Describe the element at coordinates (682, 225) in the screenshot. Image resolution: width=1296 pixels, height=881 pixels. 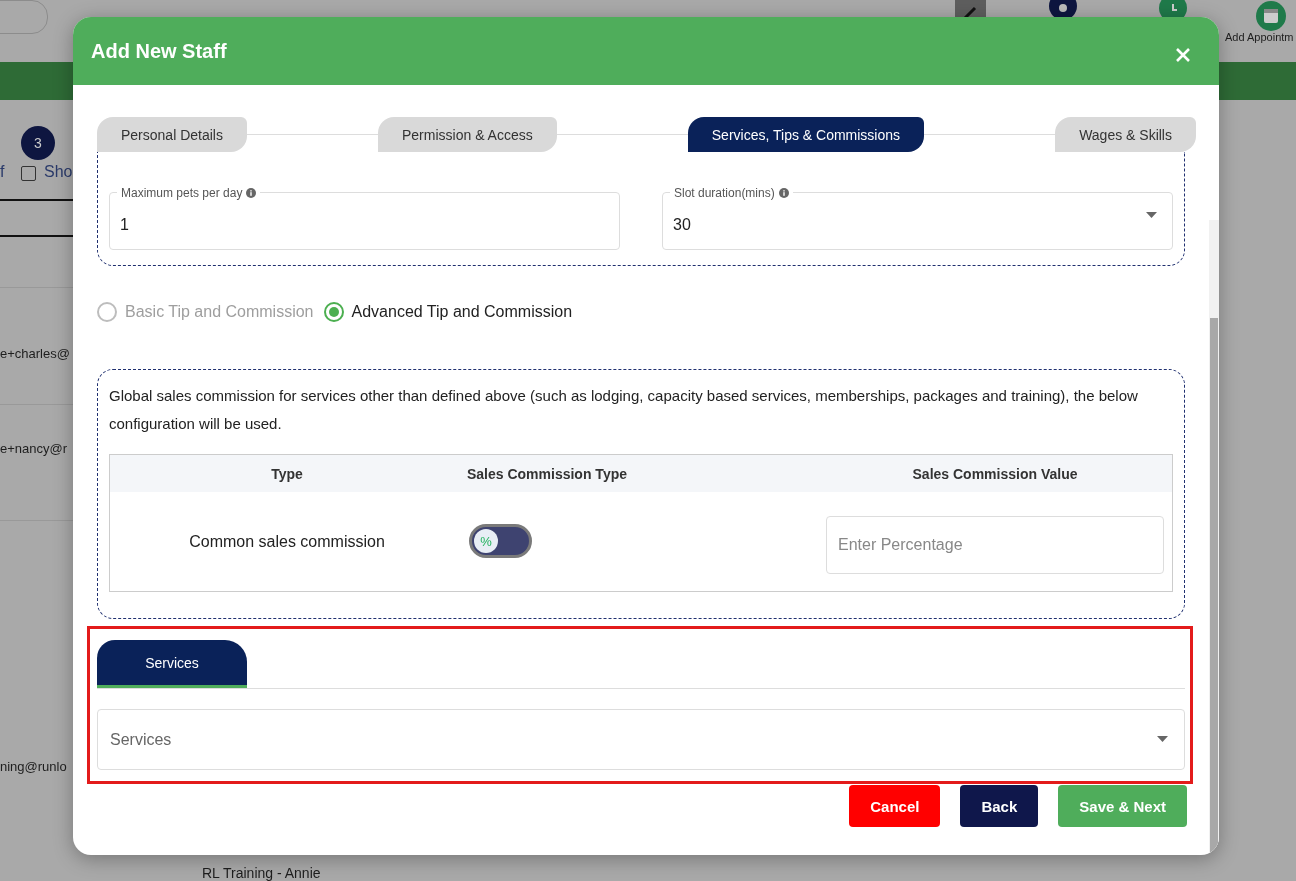
I see `field-value: 30` at that location.